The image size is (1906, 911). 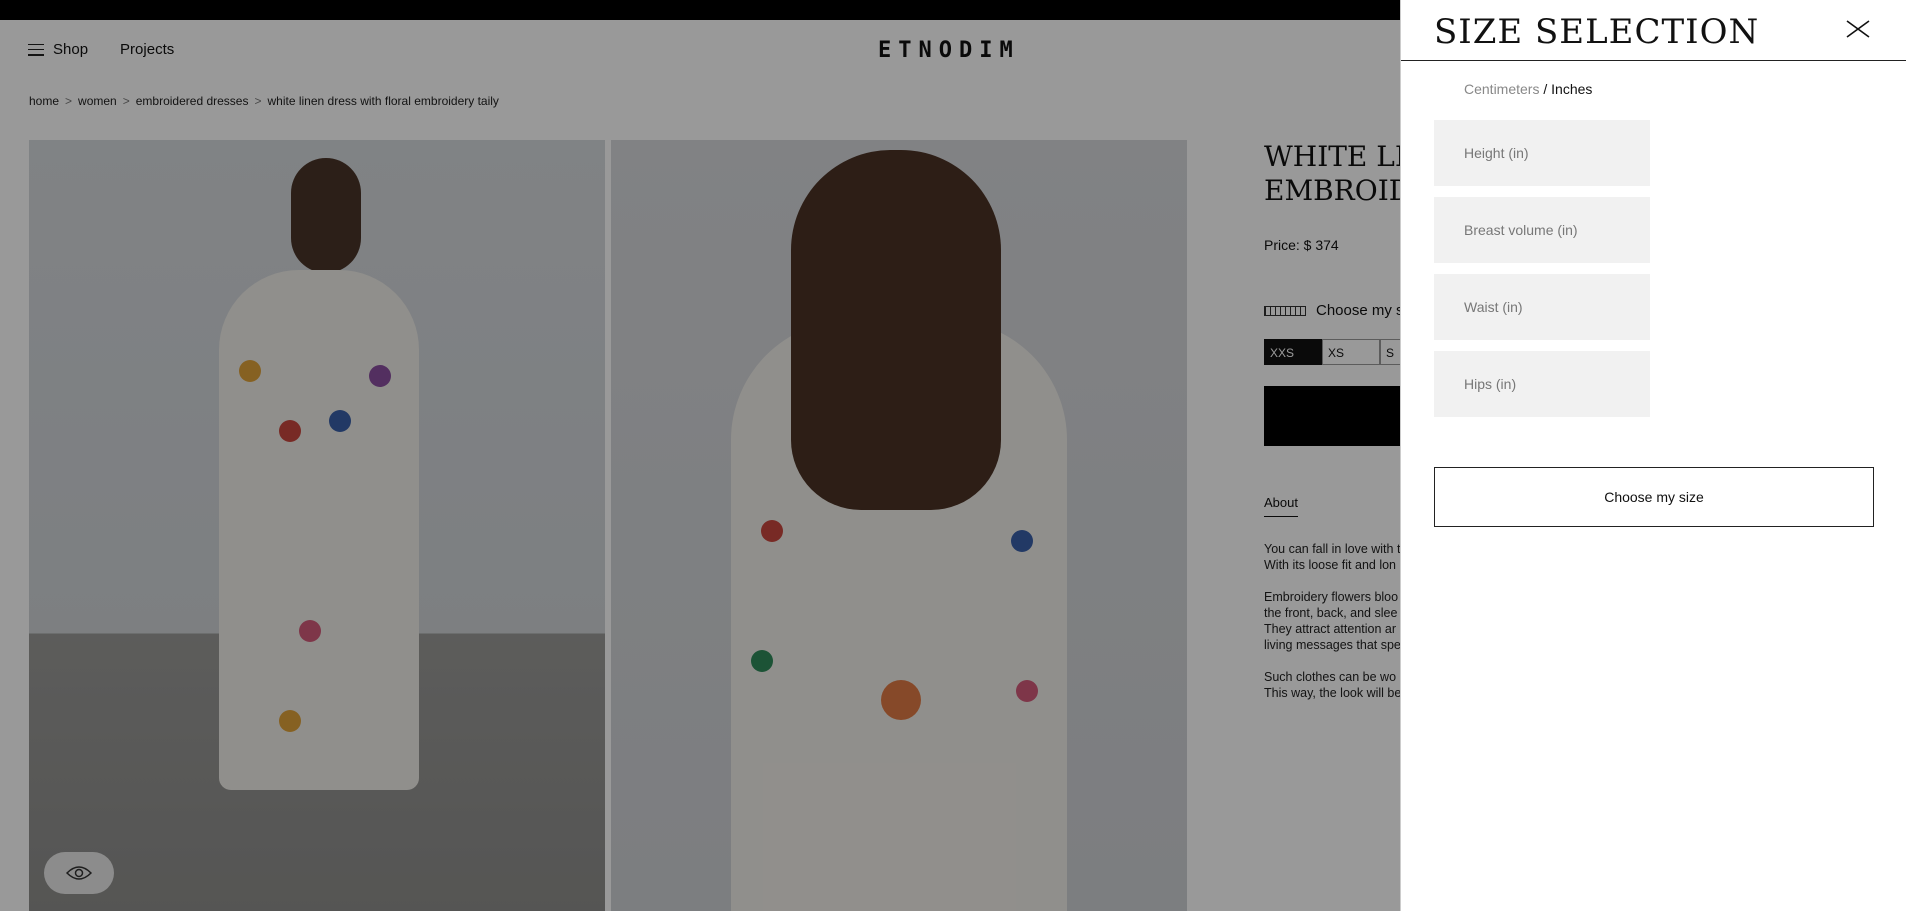 What do you see at coordinates (1542, 153) in the screenshot?
I see `height-field: Height (in)` at bounding box center [1542, 153].